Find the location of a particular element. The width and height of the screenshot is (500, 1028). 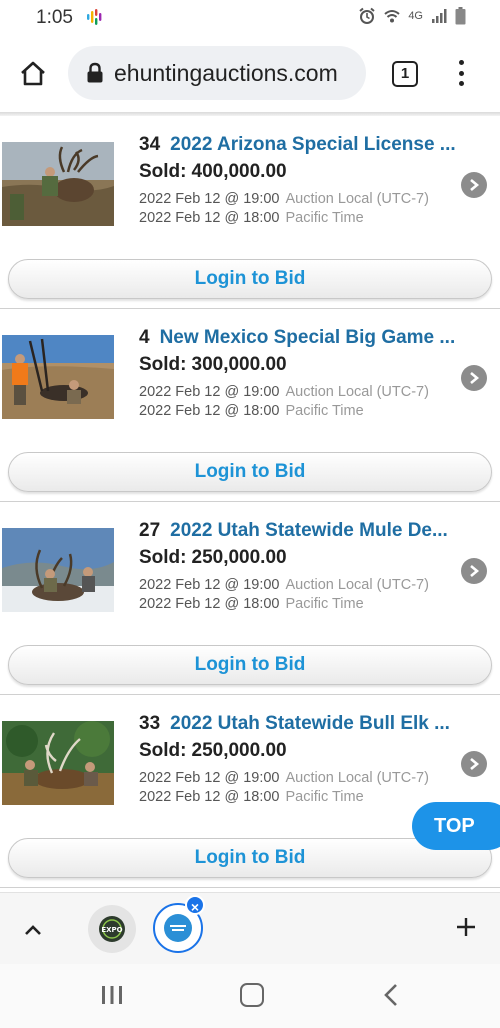

home-button is located at coordinates (33, 73).